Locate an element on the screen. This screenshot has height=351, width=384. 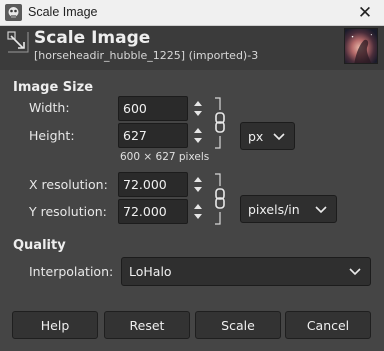
interpolation-value: LoHalo is located at coordinates (150, 271).